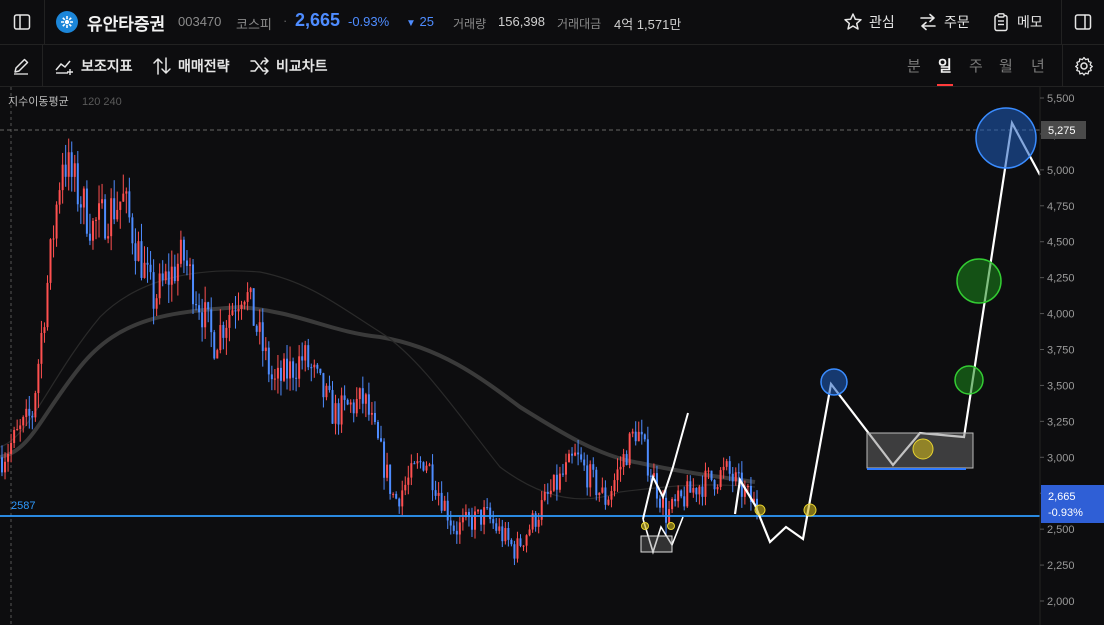  I want to click on marker-green-large, so click(979, 281).